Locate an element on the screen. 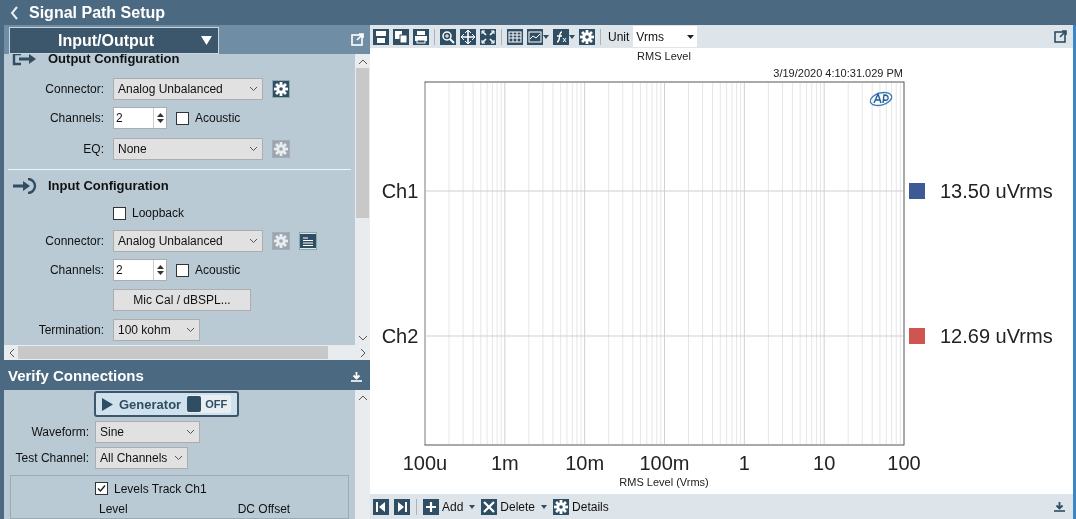  add-button: Add is located at coordinates (450, 506).